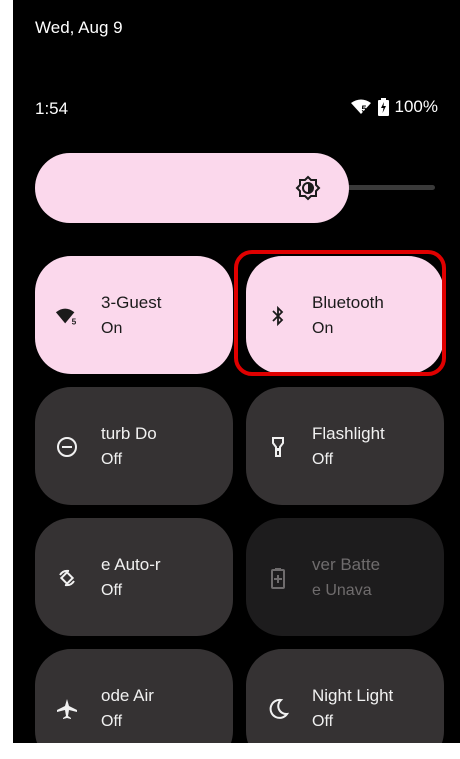  What do you see at coordinates (67, 447) in the screenshot?
I see `do-not-disturb-icon` at bounding box center [67, 447].